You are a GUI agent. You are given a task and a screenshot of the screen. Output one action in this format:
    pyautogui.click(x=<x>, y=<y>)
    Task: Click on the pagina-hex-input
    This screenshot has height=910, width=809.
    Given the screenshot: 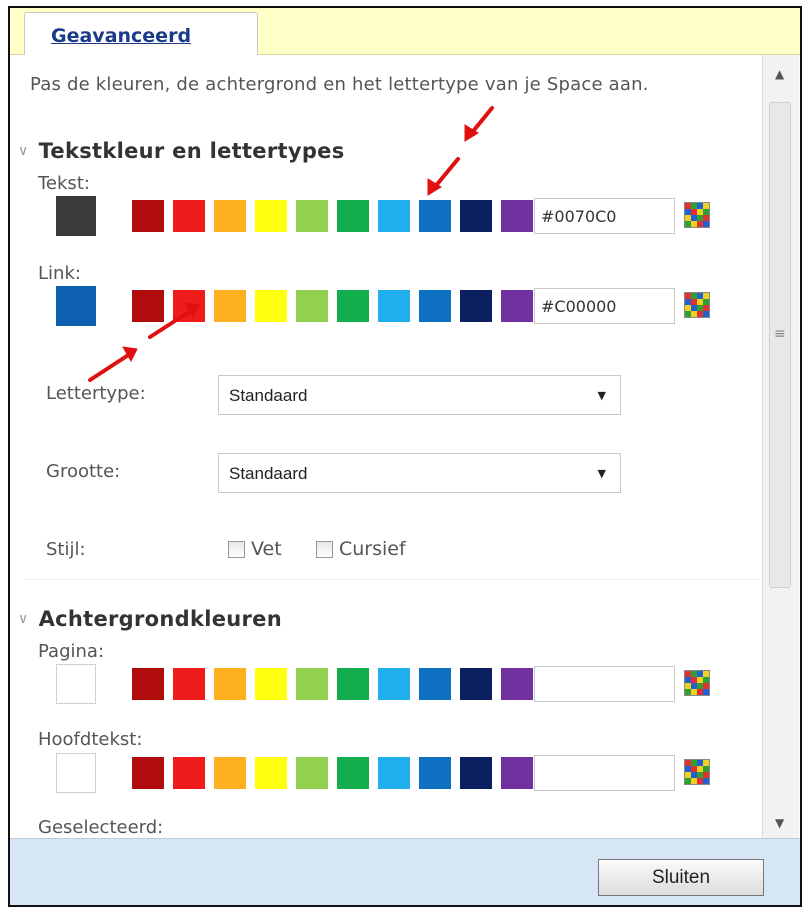 What is the action you would take?
    pyautogui.click(x=604, y=684)
    